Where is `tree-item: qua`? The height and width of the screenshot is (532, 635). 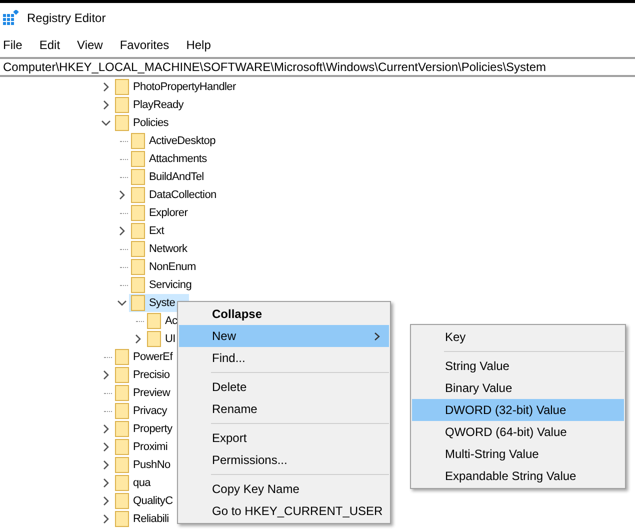
tree-item: qua is located at coordinates (138, 483).